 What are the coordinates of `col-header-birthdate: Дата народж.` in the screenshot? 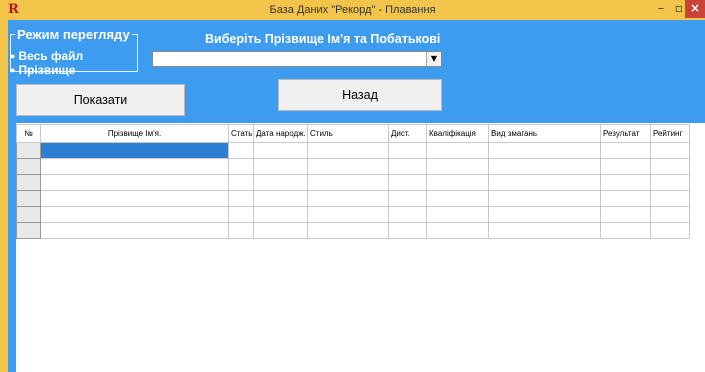 It's located at (280, 133).